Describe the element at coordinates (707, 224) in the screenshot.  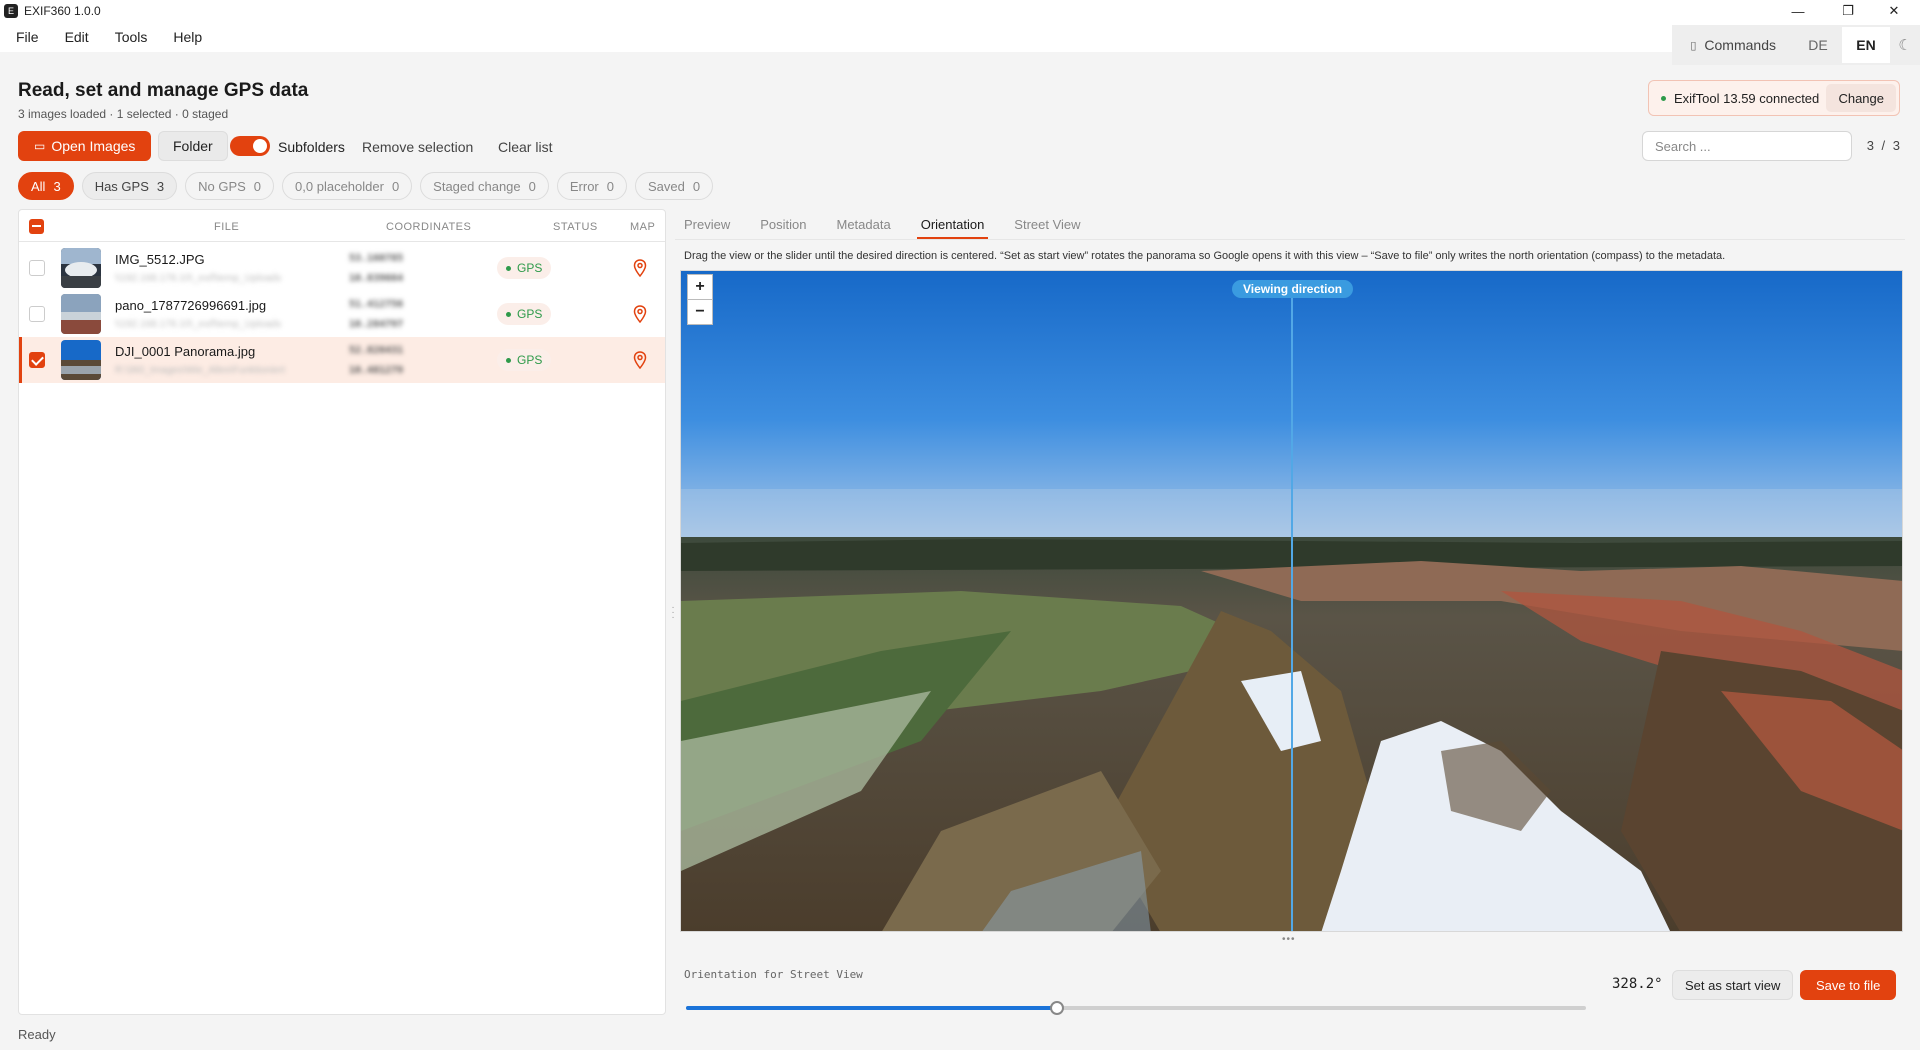
I see `tab-preview: Preview` at that location.